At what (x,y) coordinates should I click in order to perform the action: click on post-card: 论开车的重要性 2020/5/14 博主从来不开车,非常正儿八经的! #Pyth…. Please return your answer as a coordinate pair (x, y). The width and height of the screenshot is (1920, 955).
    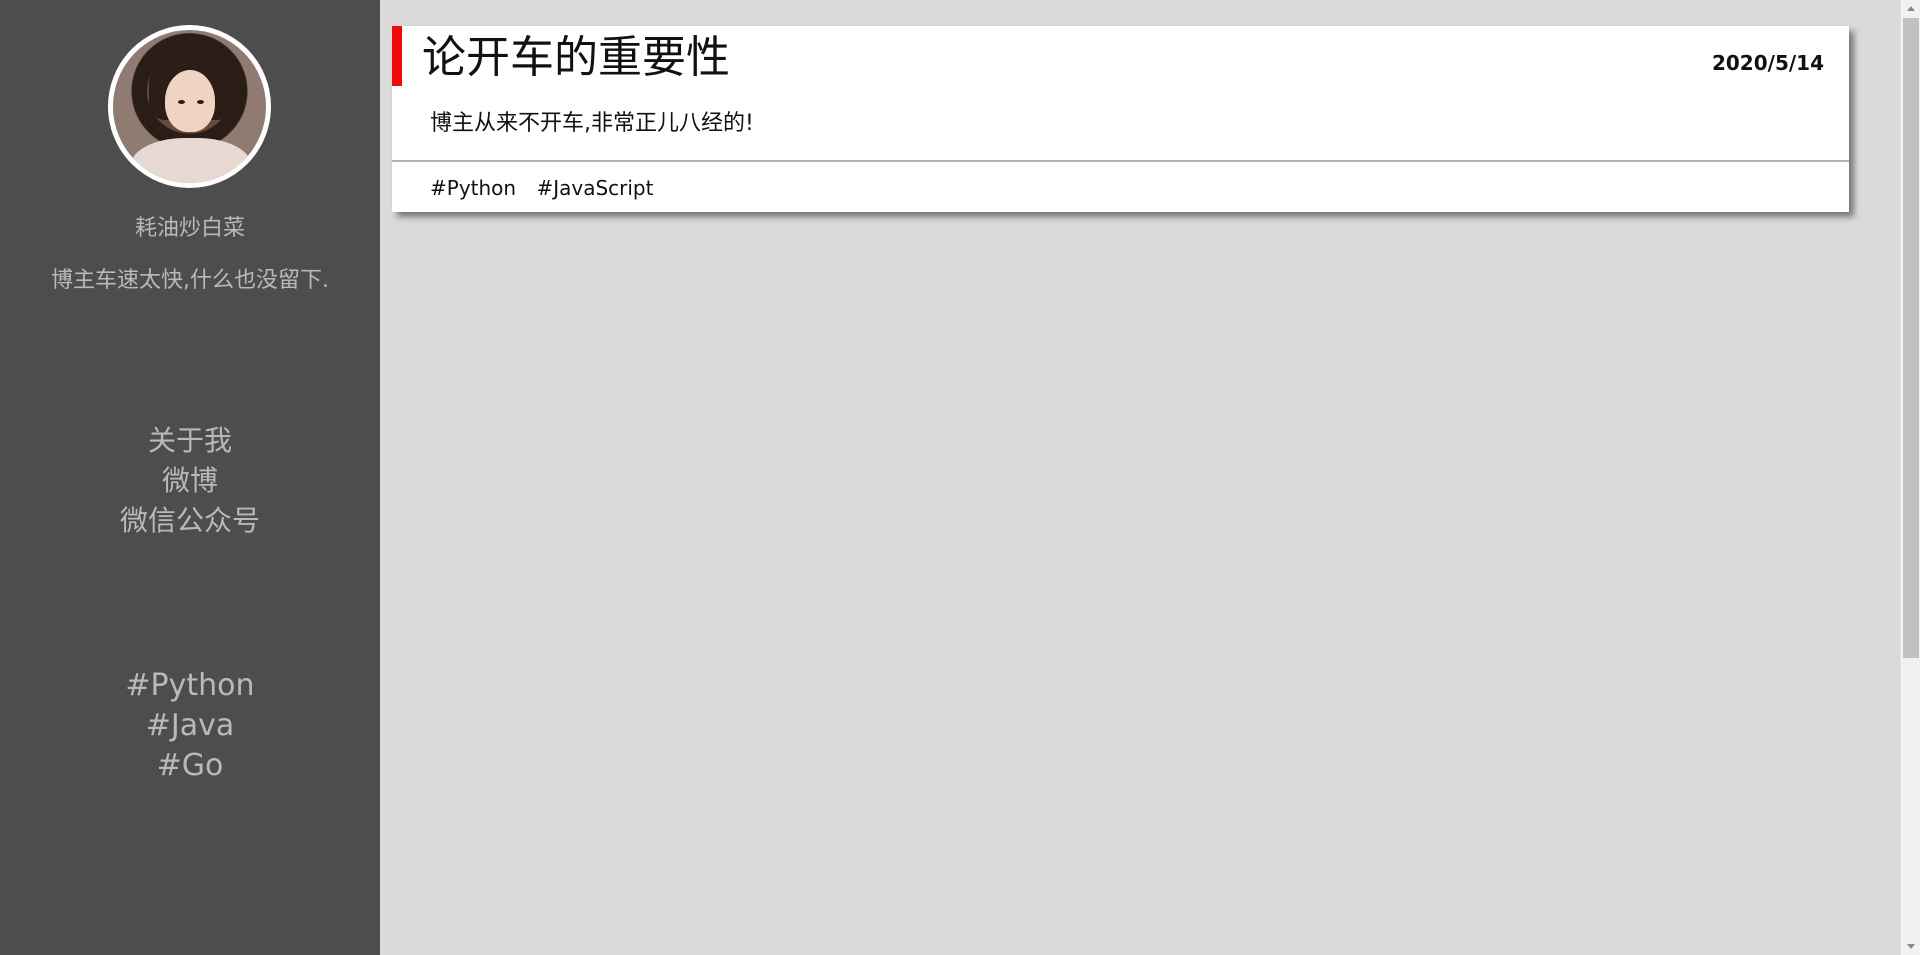
    Looking at the image, I should click on (1120, 119).